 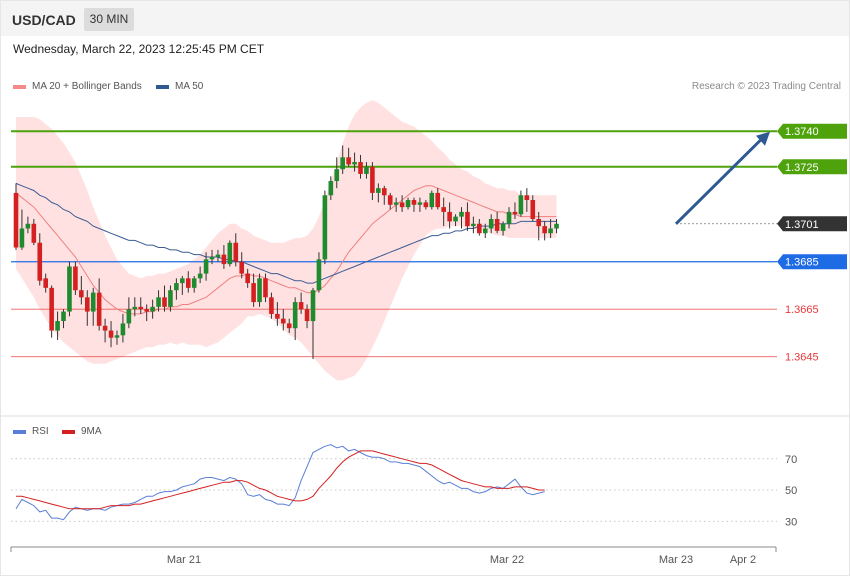 I want to click on rsi-tick-30: 30, so click(x=791, y=522).